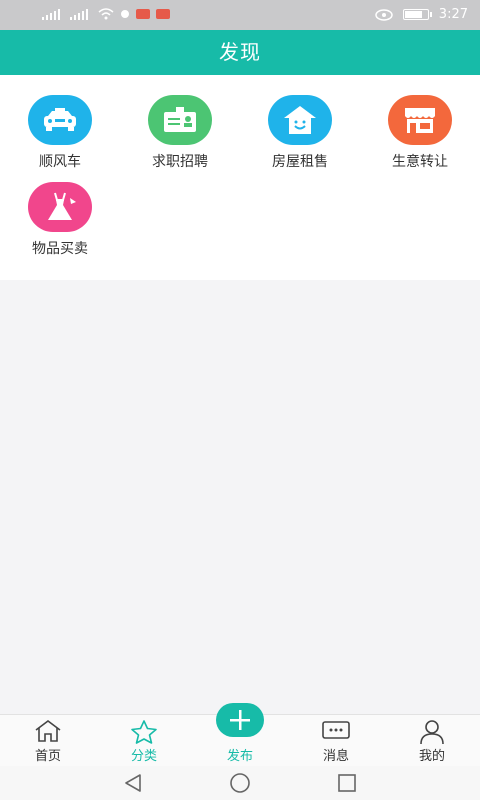  I want to click on bottom-tab-bar: 首页 分类 发布 消息 我的, so click(240, 735).